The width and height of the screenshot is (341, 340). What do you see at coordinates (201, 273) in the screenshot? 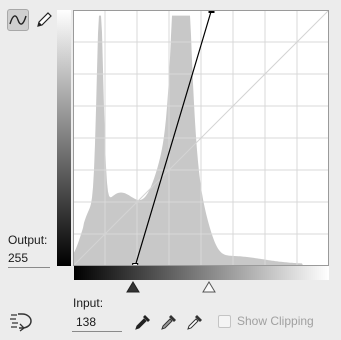
I see `input-gradient-bar` at bounding box center [201, 273].